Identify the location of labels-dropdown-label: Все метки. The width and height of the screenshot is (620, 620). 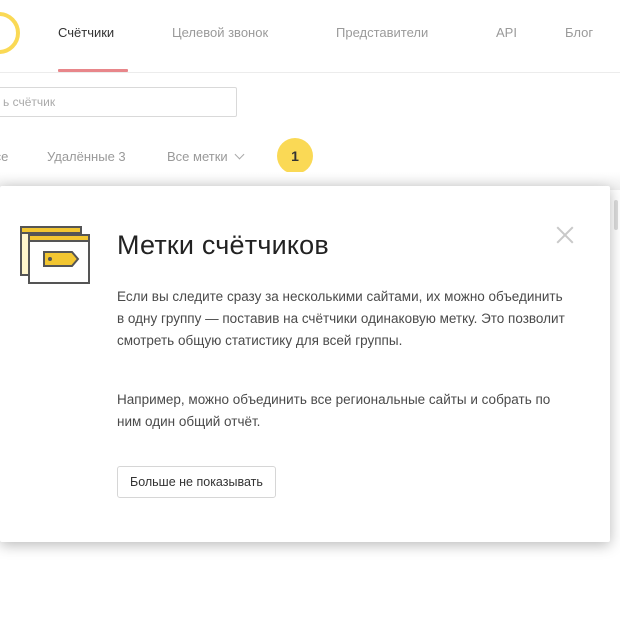
(197, 156).